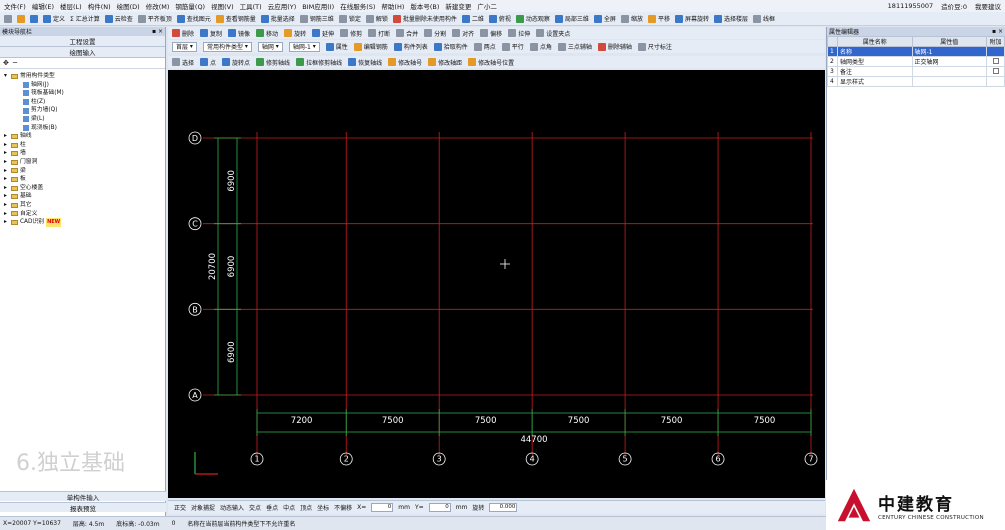 This screenshot has width=1005, height=530. I want to click on find-element-button: 查找图元, so click(193, 18).